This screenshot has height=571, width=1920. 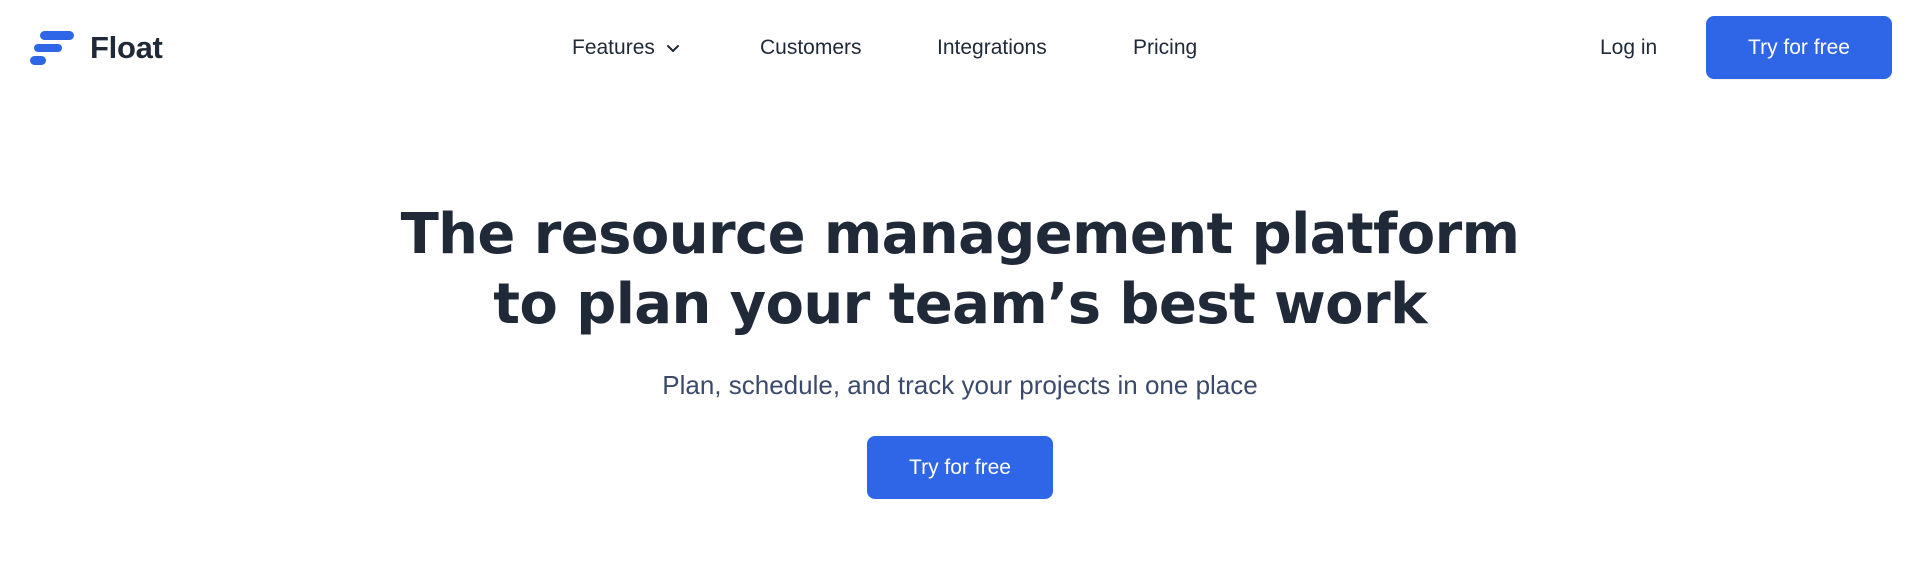 What do you see at coordinates (1165, 48) in the screenshot?
I see `nav-item-pricing: Pricing` at bounding box center [1165, 48].